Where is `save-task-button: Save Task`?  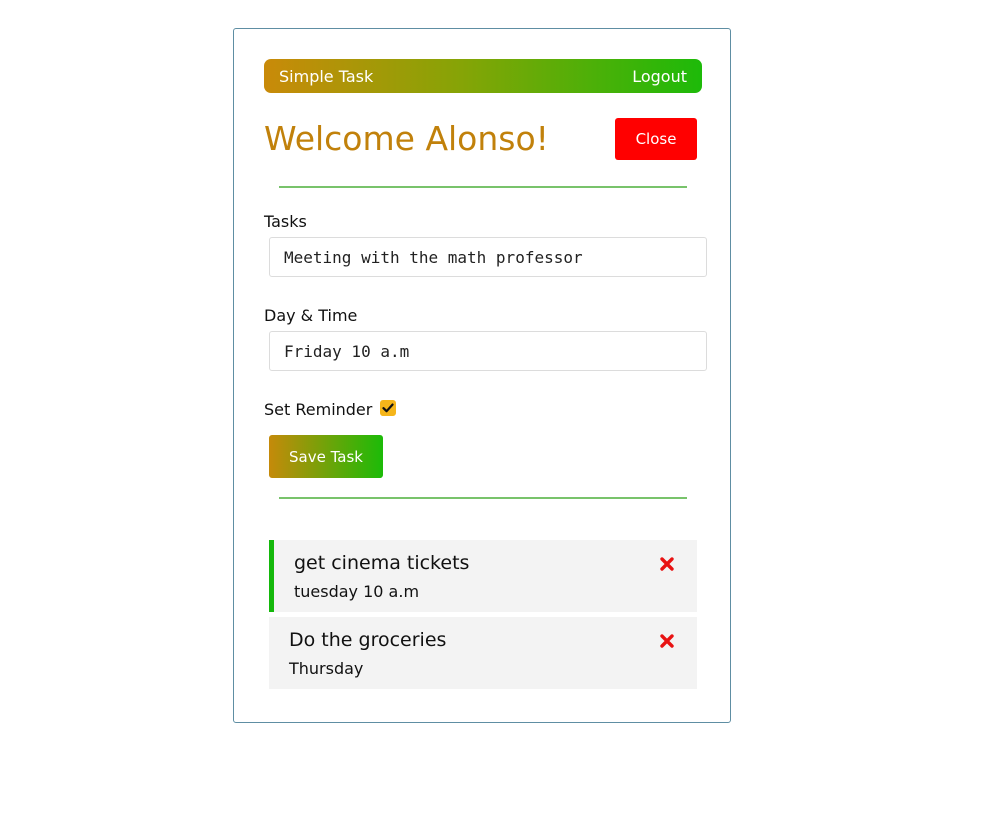
save-task-button: Save Task is located at coordinates (326, 456).